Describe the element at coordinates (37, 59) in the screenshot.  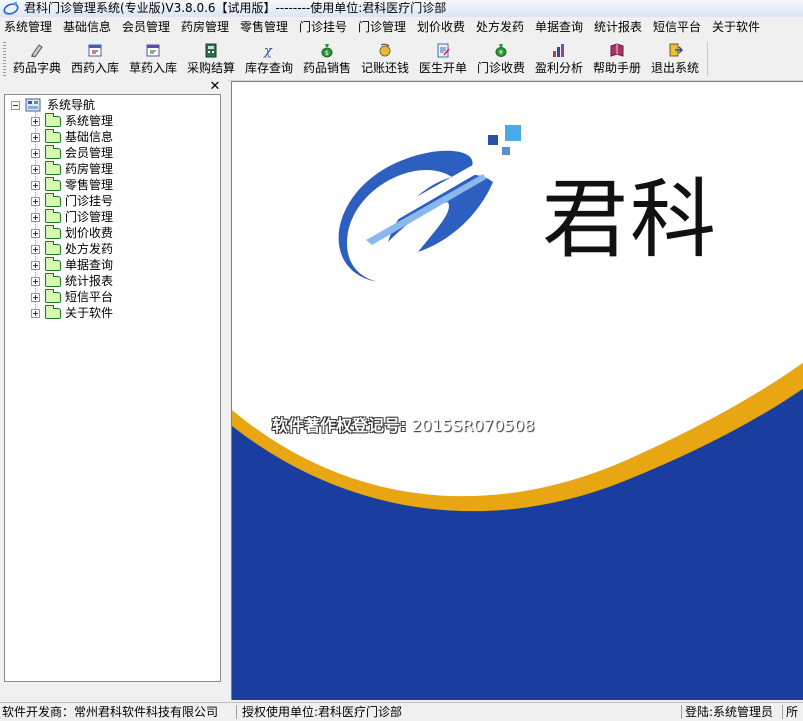
I see `toolbar-drug-dictionary-button: 药品字典` at that location.